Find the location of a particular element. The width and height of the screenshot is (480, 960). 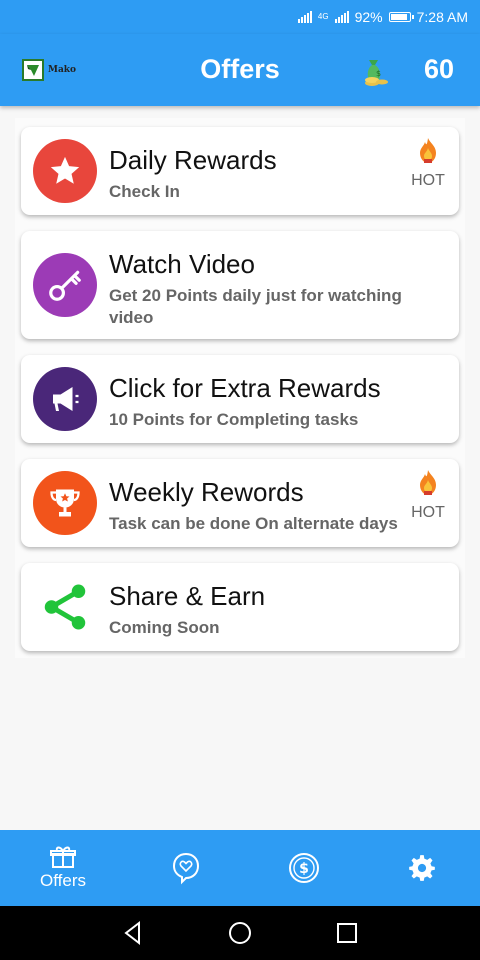

key-icon is located at coordinates (65, 285).